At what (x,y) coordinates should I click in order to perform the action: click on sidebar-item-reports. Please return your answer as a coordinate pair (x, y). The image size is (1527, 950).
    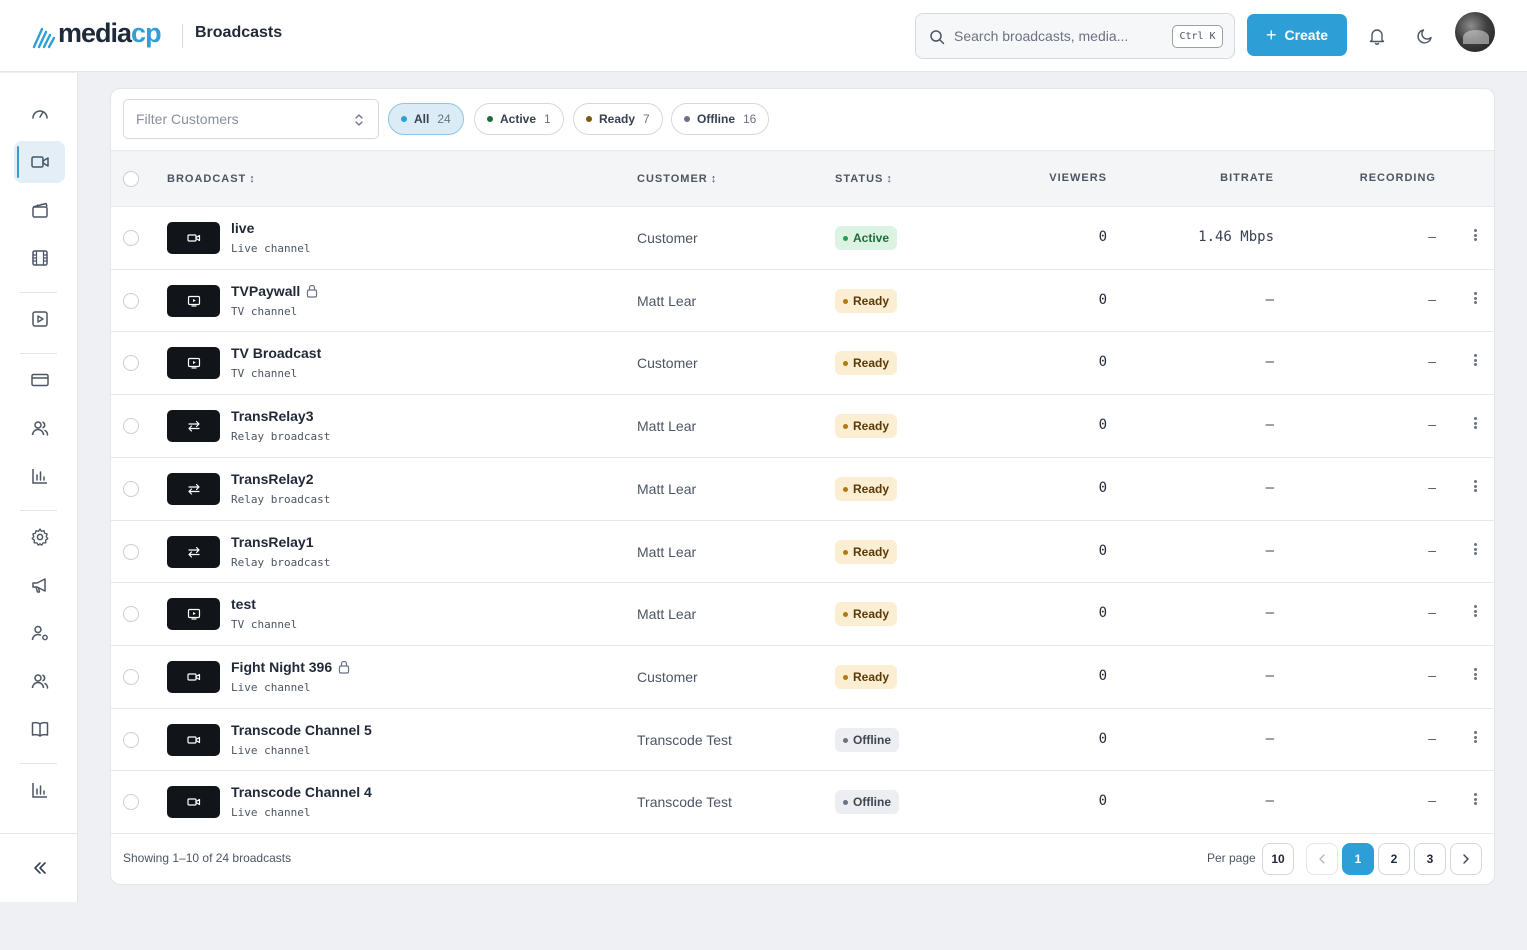
    Looking at the image, I should click on (39, 790).